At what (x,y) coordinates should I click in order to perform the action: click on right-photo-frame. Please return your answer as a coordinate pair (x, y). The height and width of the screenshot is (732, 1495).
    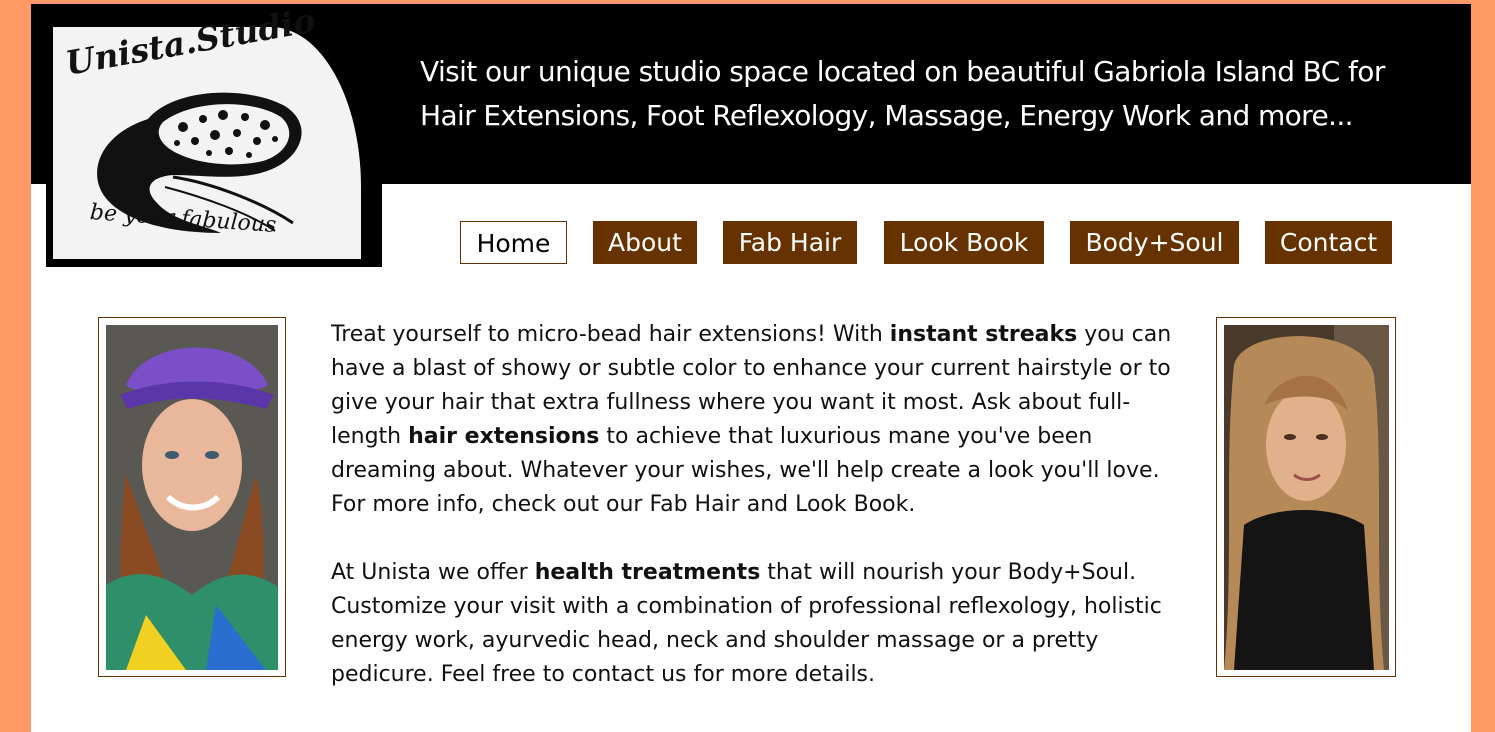
    Looking at the image, I should click on (1306, 497).